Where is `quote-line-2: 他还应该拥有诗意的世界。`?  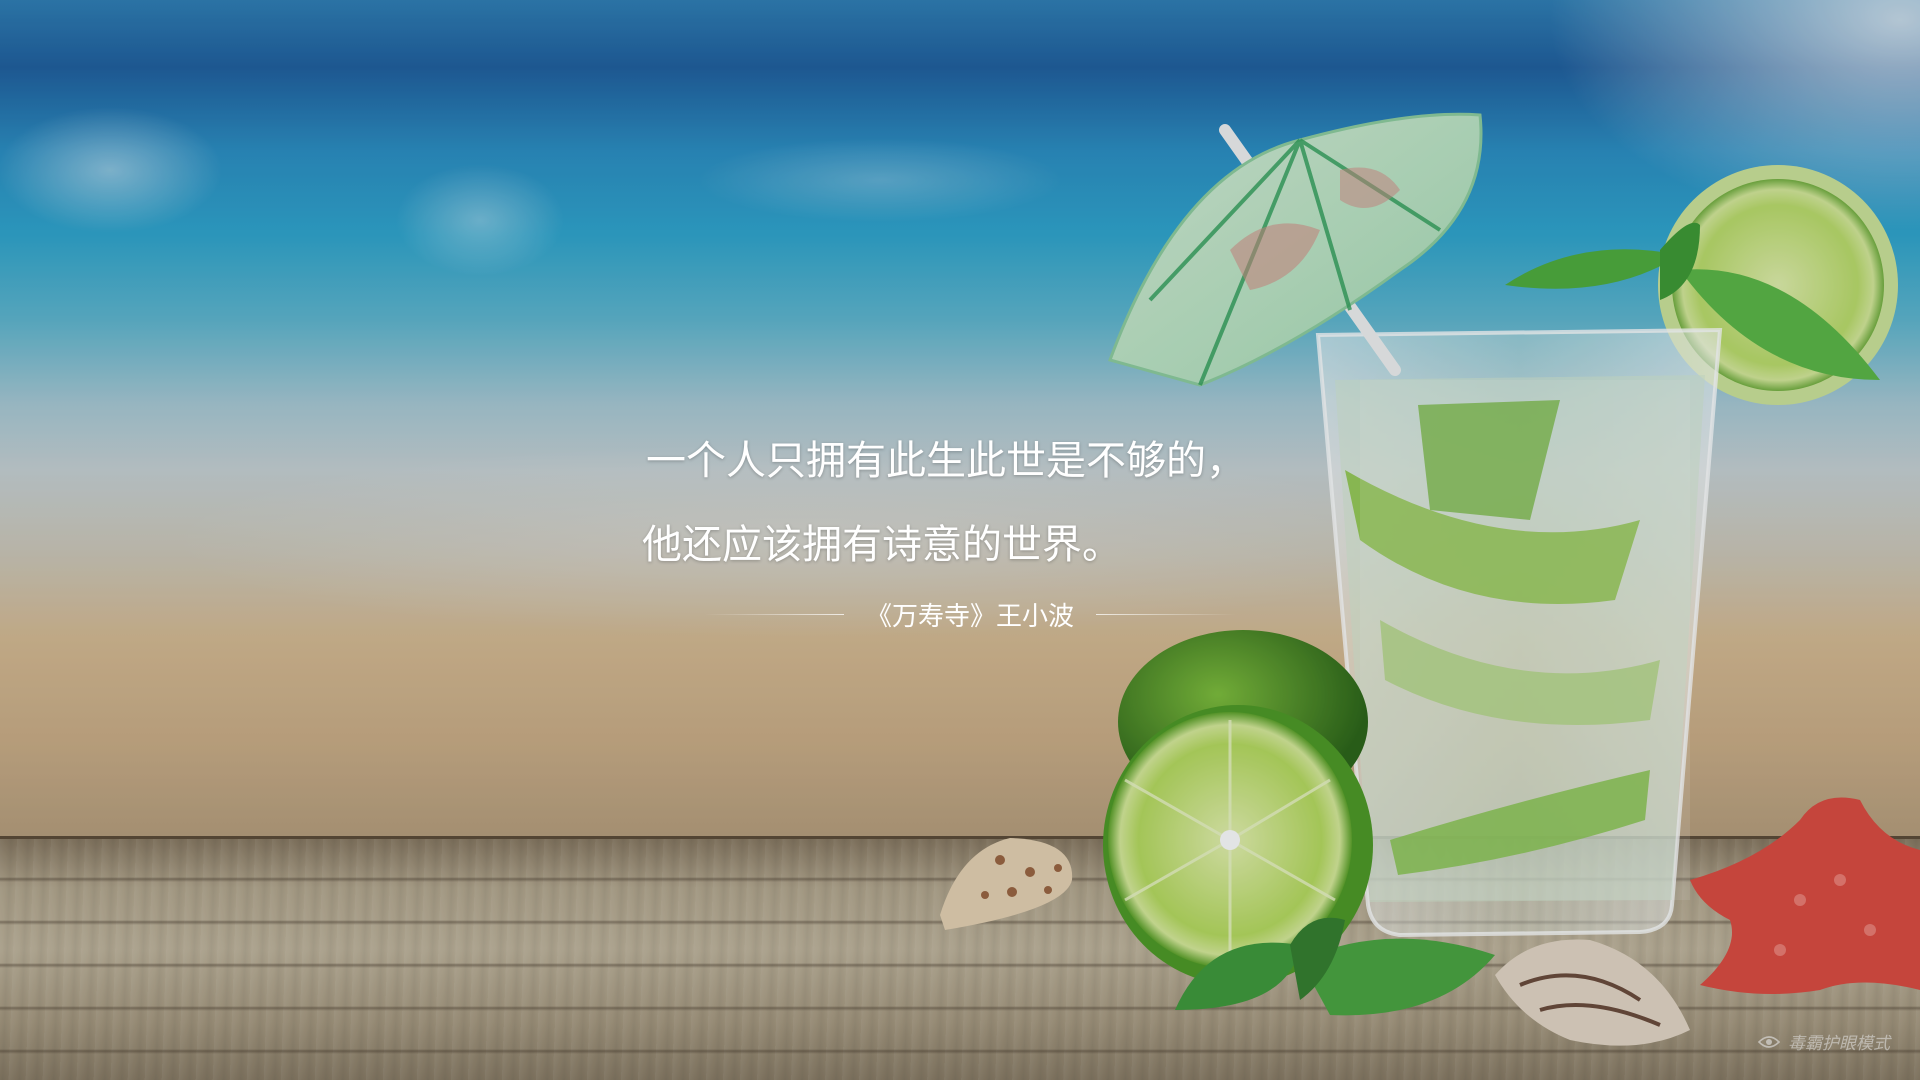 quote-line-2: 他还应该拥有诗意的世界。 is located at coordinates (882, 545).